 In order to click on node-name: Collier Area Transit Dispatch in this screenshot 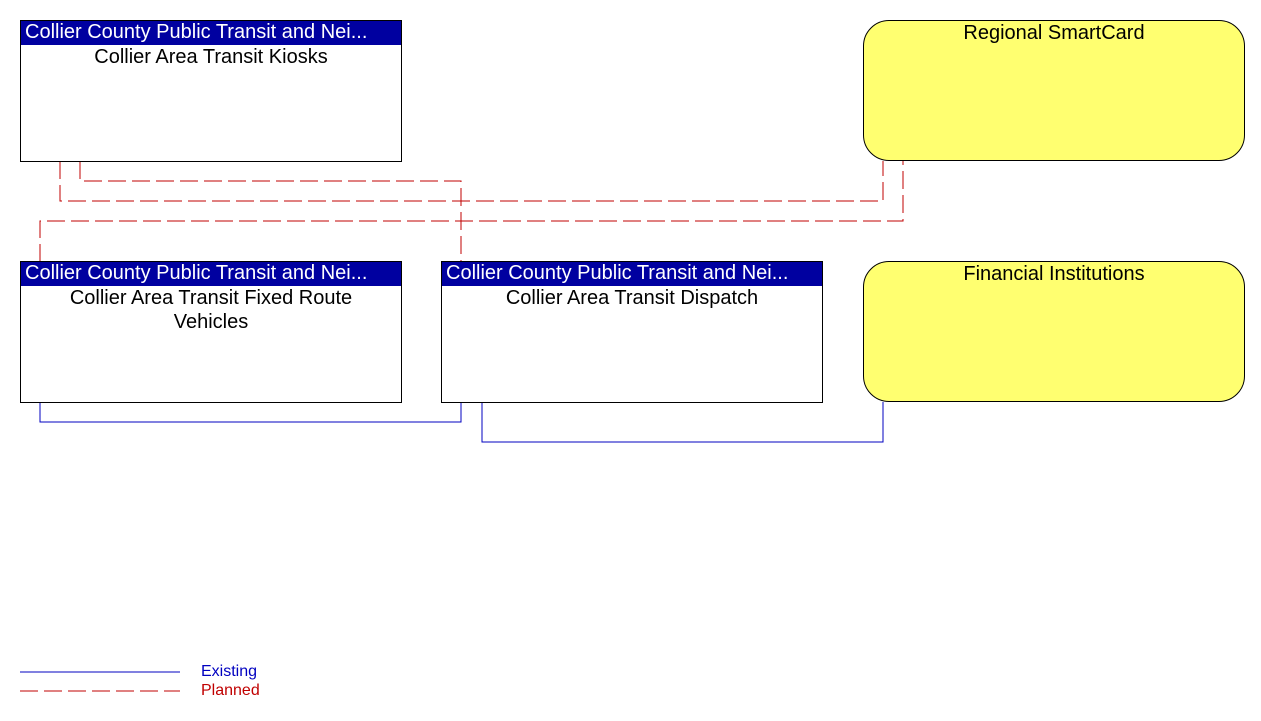, I will do `click(632, 298)`.